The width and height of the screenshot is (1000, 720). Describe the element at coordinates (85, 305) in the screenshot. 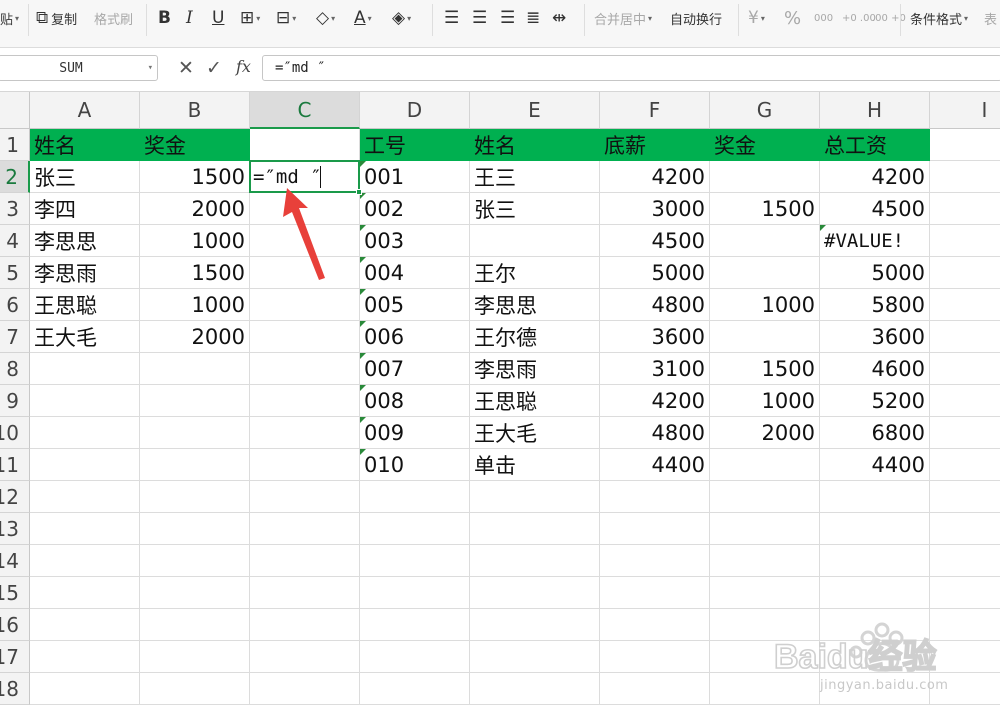

I see `cell-a6: 王思聪` at that location.